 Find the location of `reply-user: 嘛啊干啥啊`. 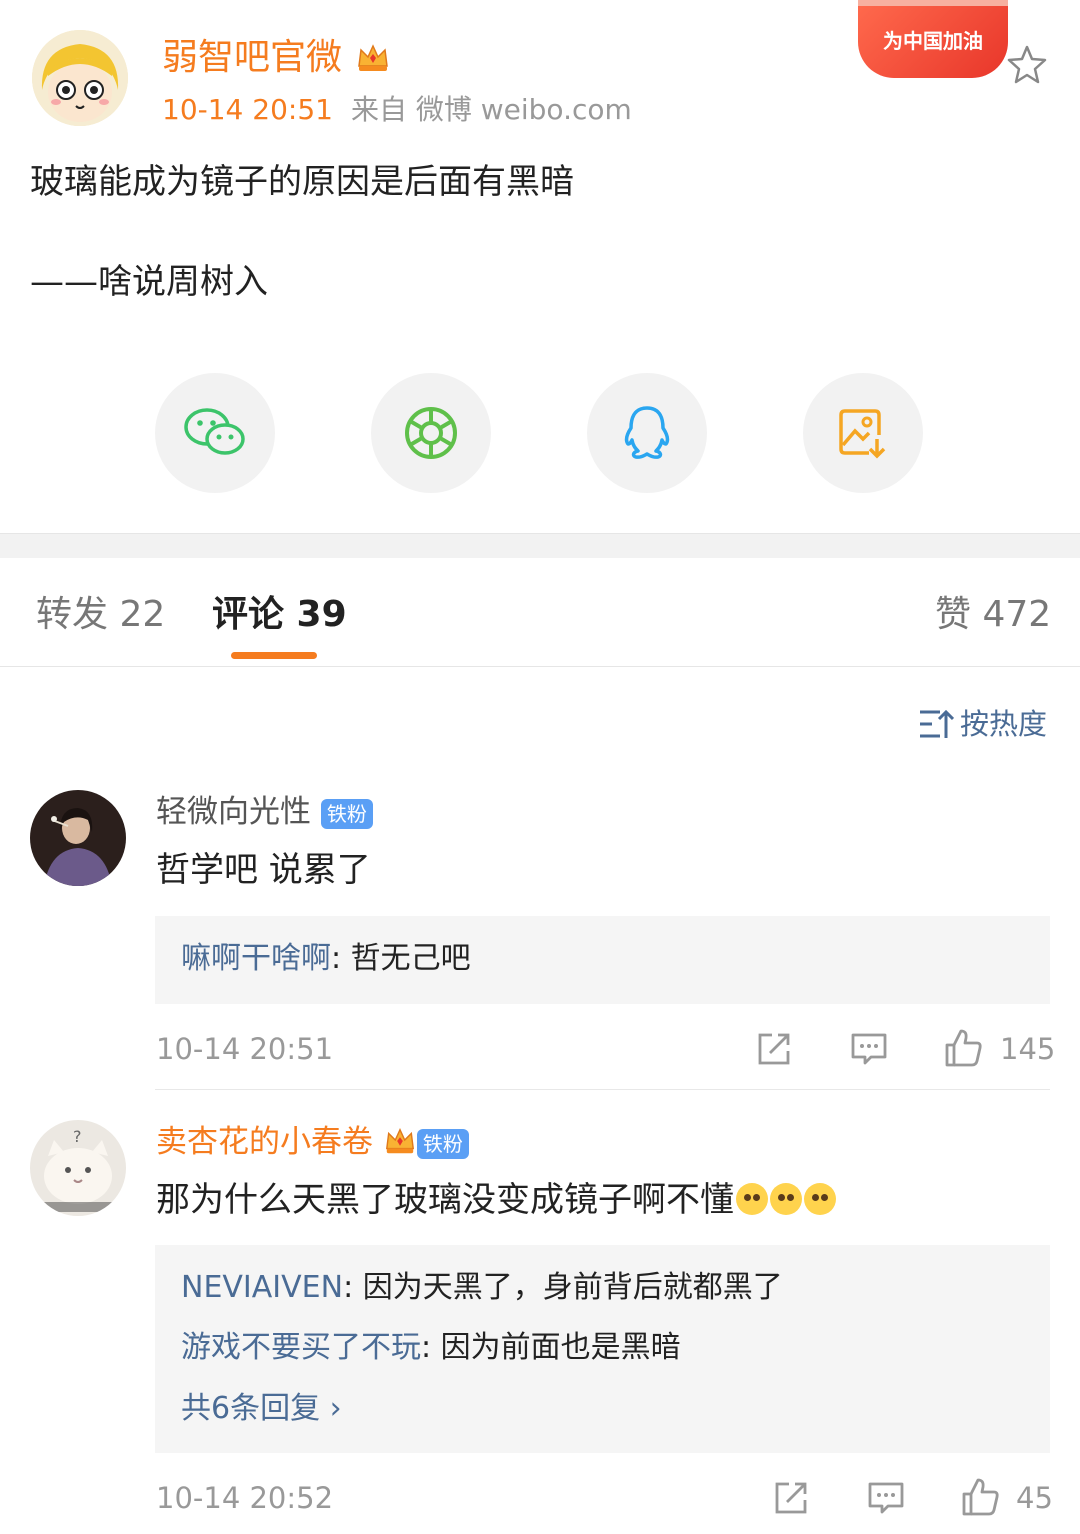

reply-user: 嘛啊干啥啊 is located at coordinates (256, 958).